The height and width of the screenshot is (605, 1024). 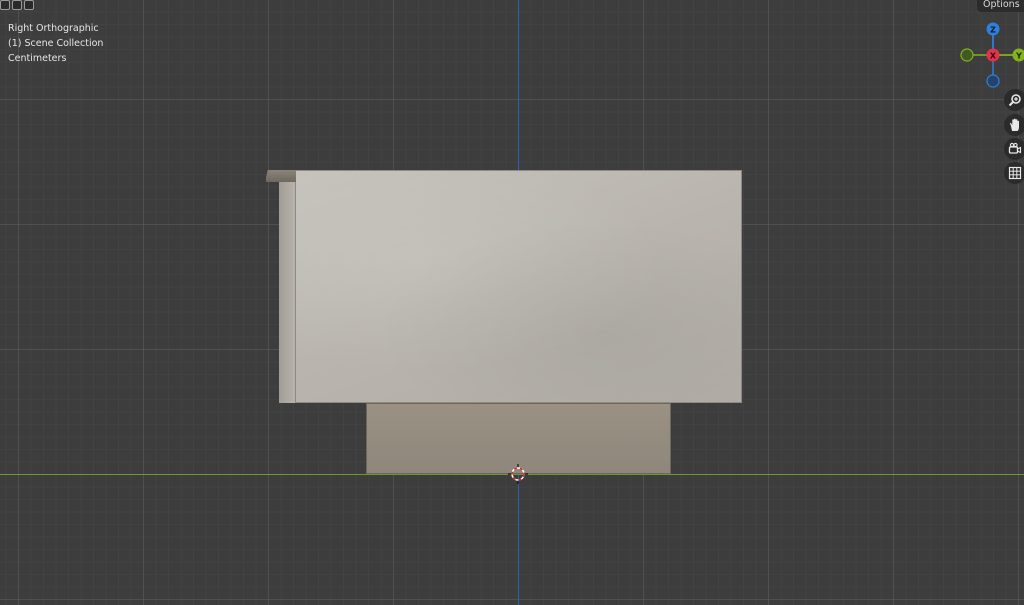 I want to click on select-mode-icon, so click(x=5, y=5).